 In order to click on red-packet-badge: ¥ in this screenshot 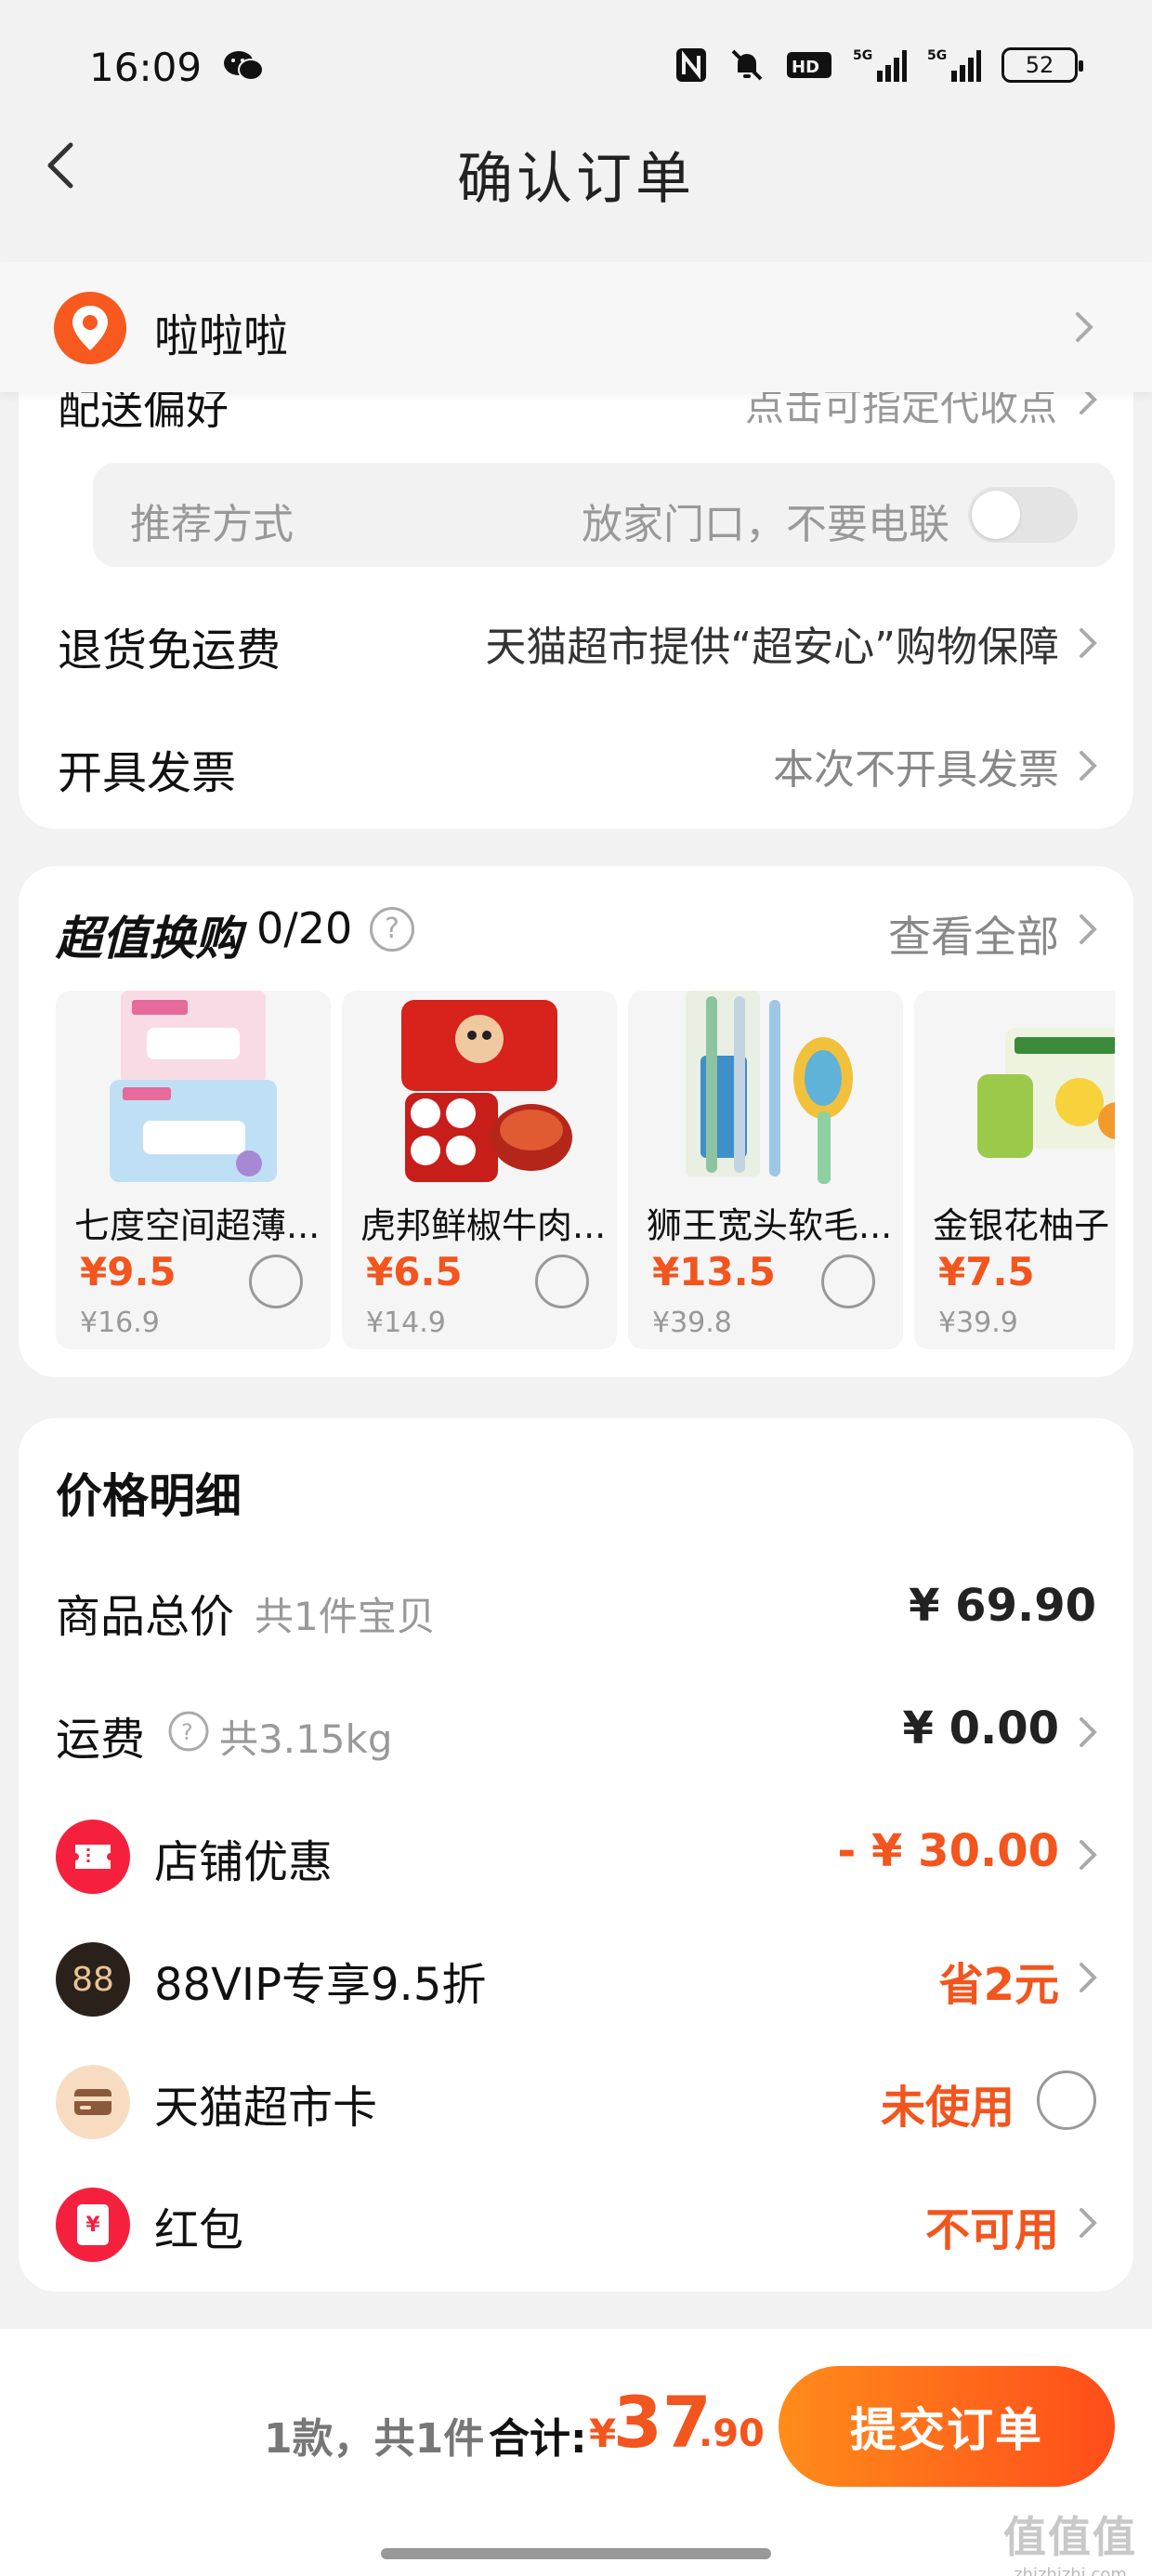, I will do `click(93, 2224)`.